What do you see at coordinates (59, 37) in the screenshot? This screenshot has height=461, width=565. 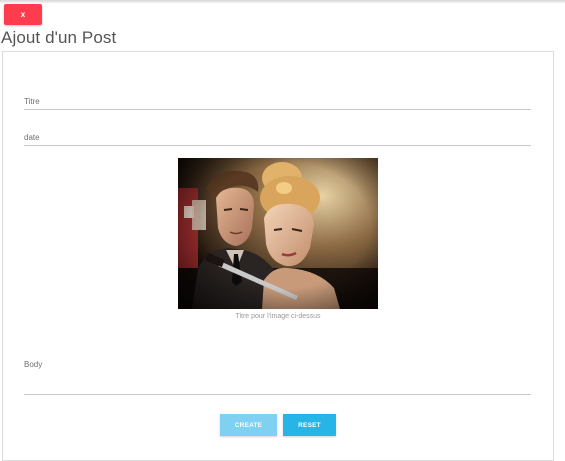 I see `page-title: Ajout d'un Post` at bounding box center [59, 37].